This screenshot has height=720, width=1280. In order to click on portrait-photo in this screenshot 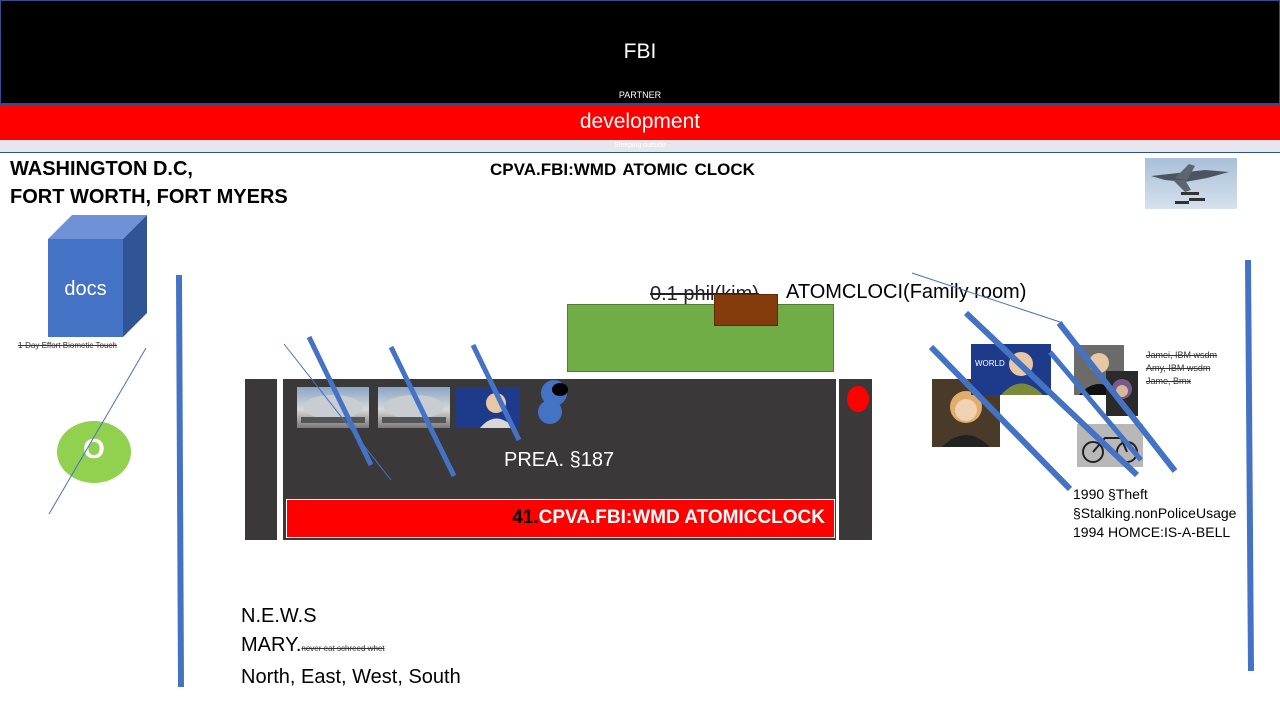, I will do `click(1122, 393)`.